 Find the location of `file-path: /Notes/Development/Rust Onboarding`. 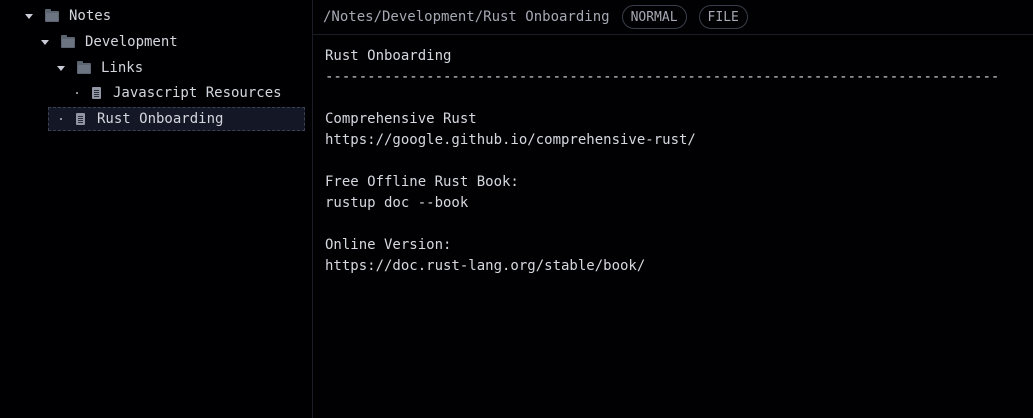

file-path: /Notes/Development/Rust Onboarding is located at coordinates (466, 17).